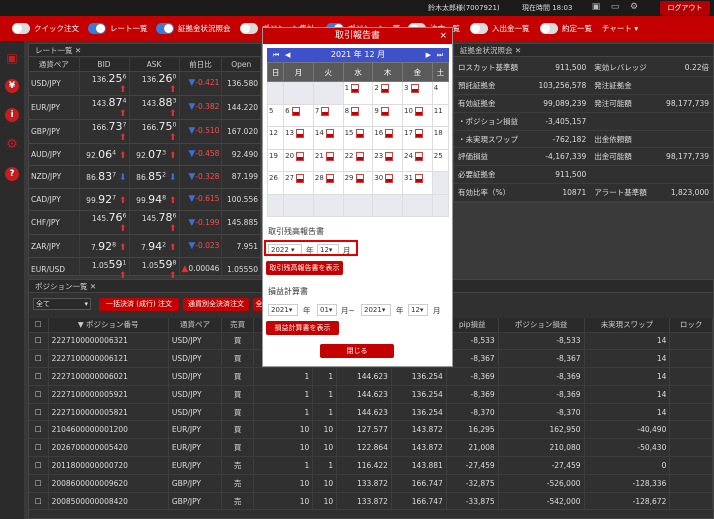  Describe the element at coordinates (440, 138) in the screenshot. I see `calendar-day: 18` at that location.